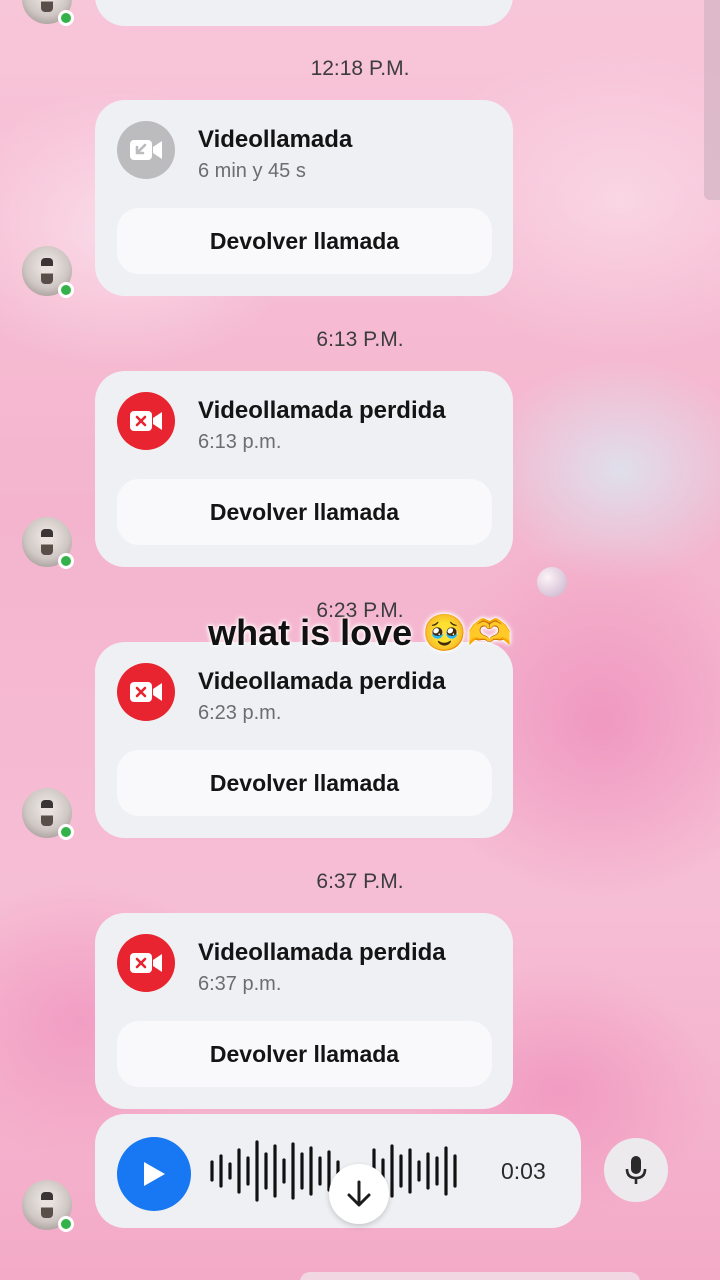 The height and width of the screenshot is (1280, 720). I want to click on call-time: 6:37 p.m., so click(240, 984).